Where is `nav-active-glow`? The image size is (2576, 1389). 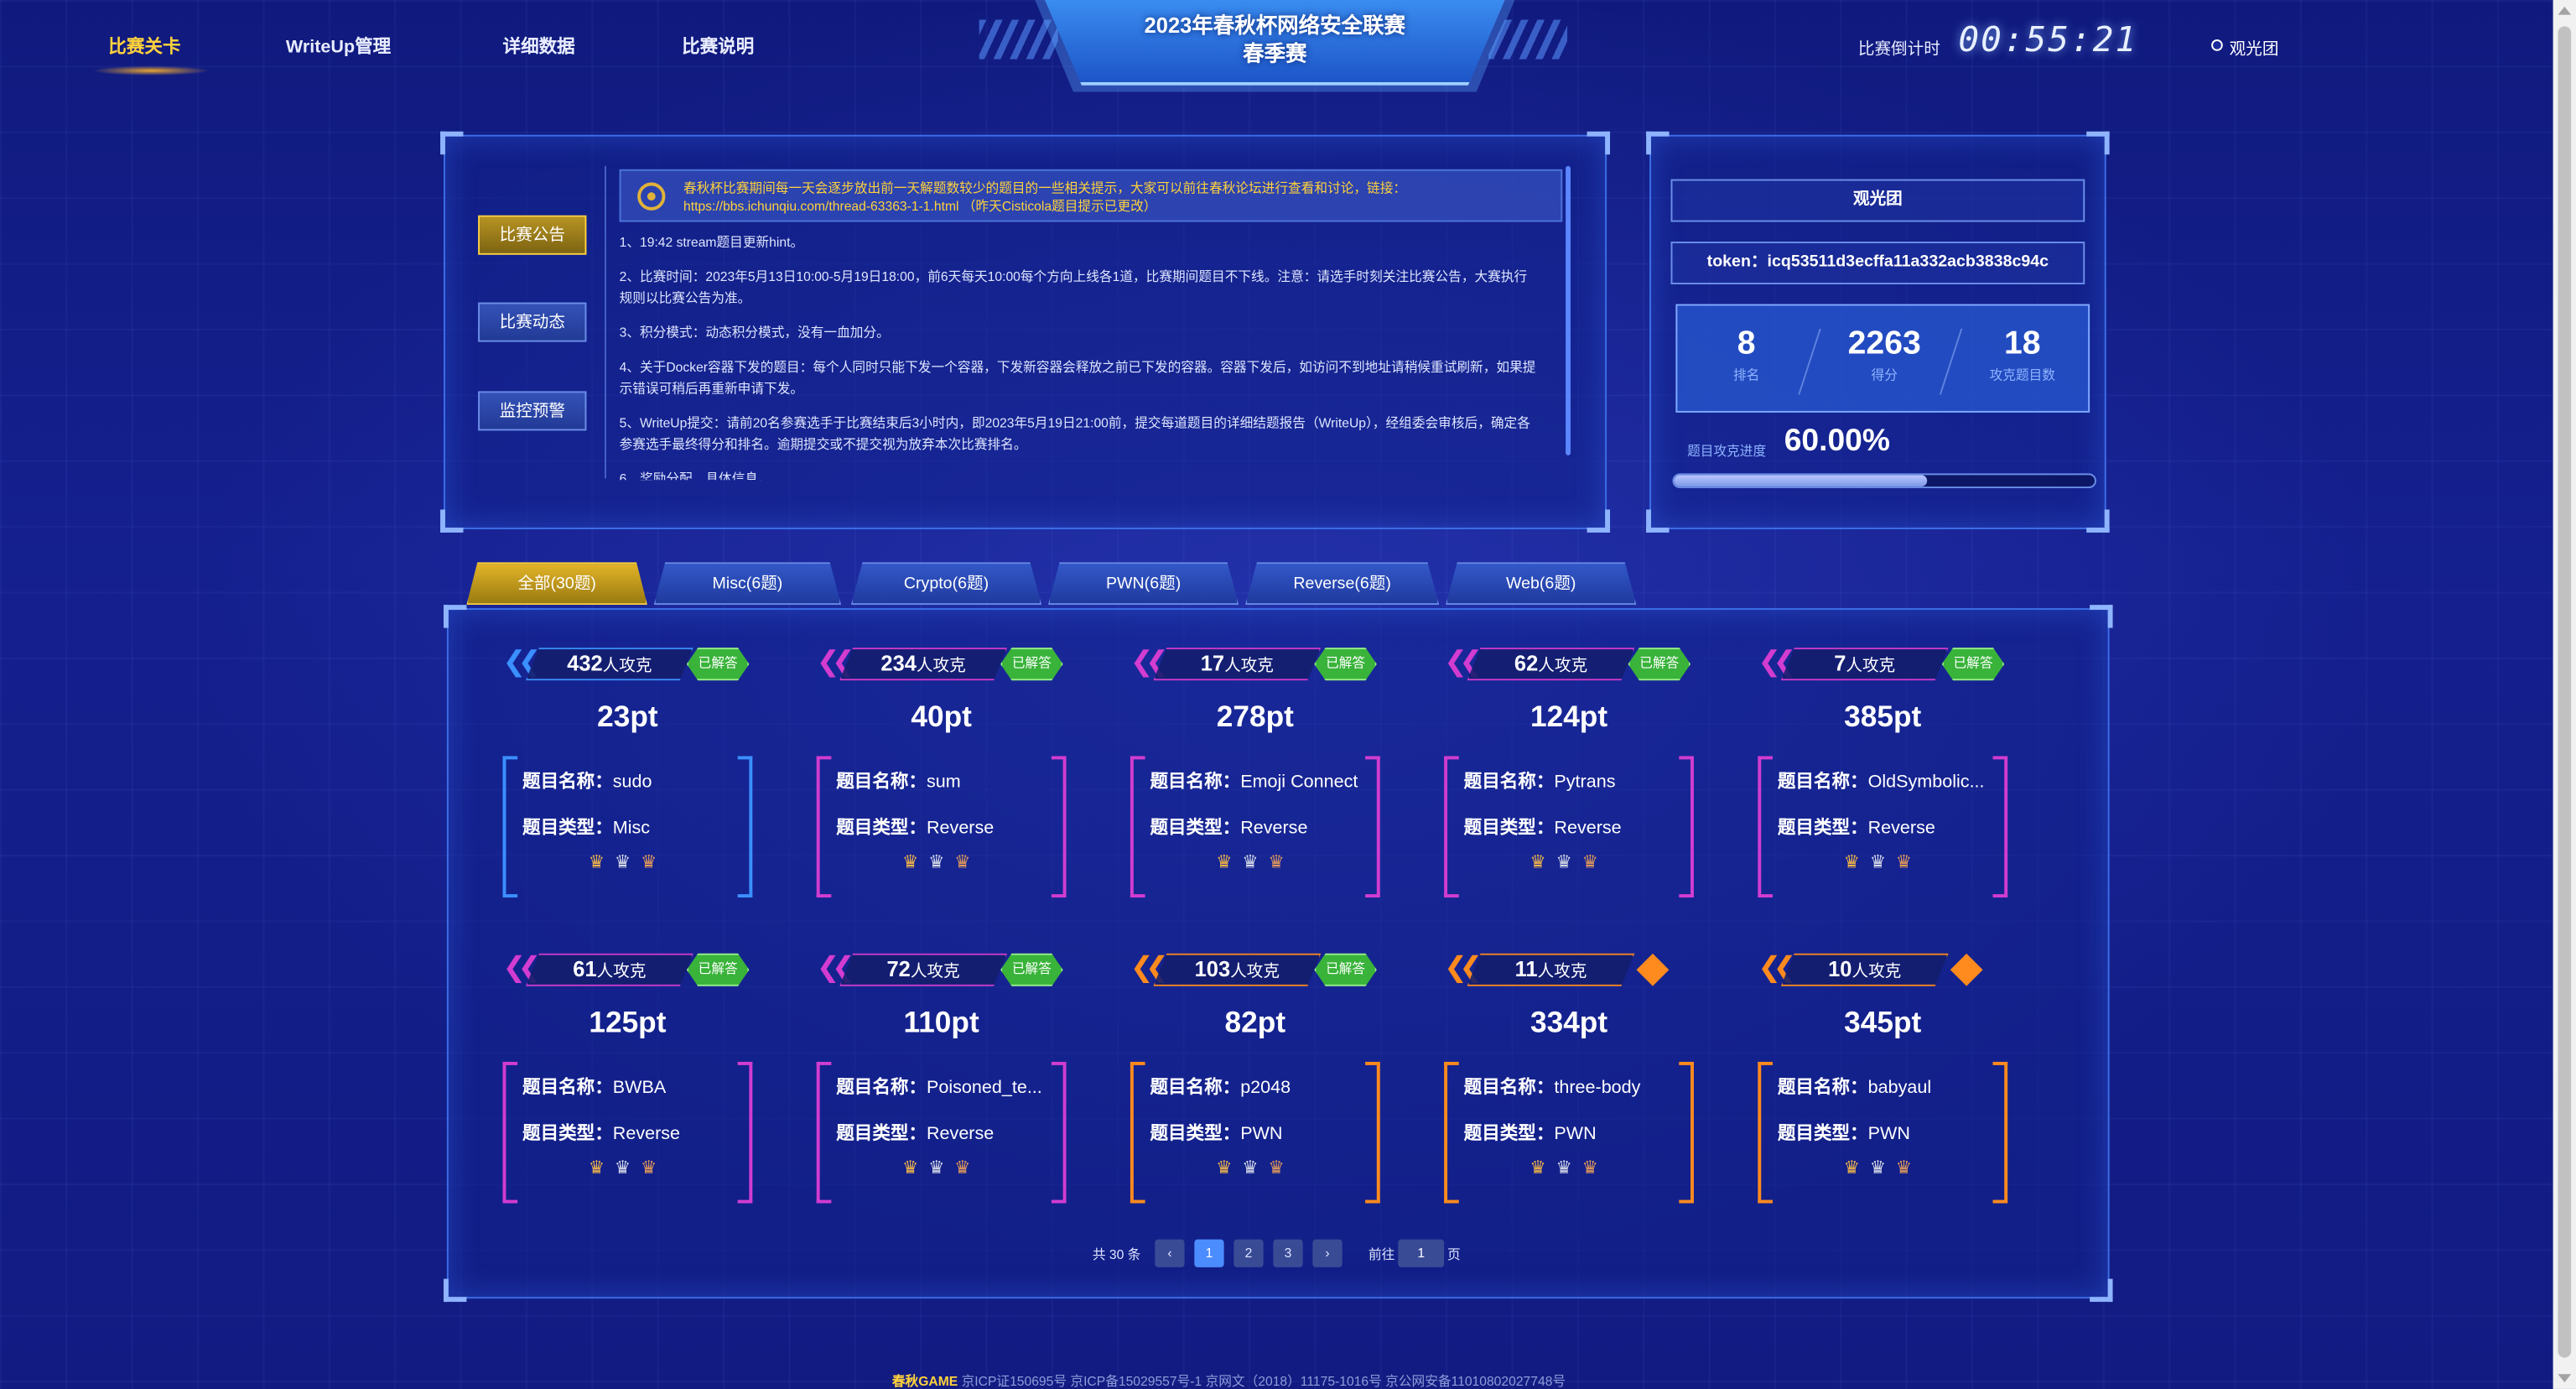 nav-active-glow is located at coordinates (150, 70).